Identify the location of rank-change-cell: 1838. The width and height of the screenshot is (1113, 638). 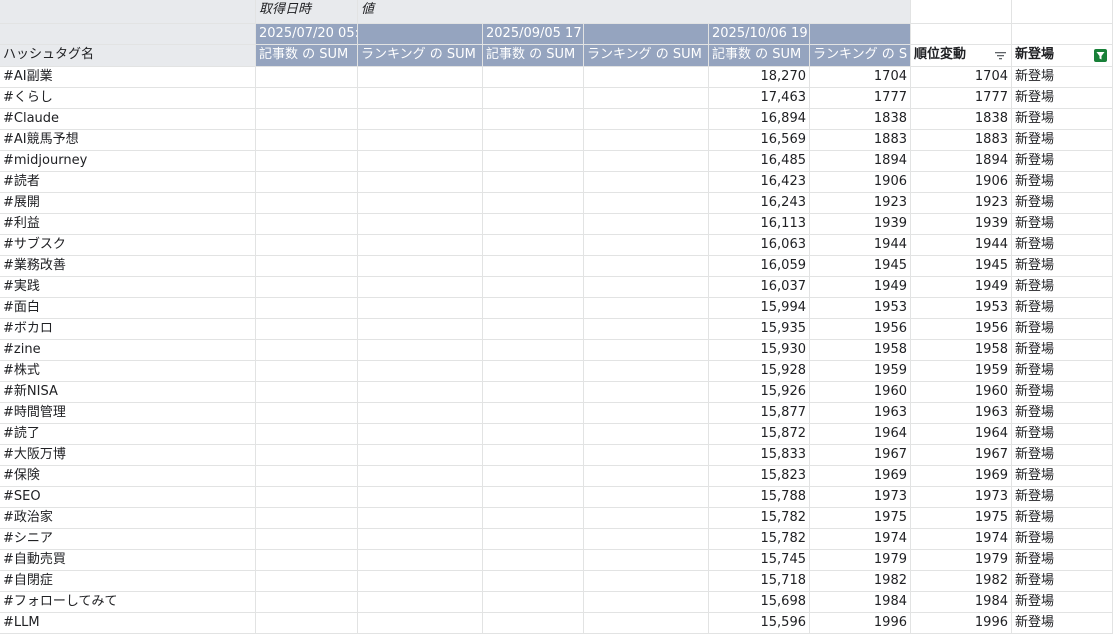
(961, 119).